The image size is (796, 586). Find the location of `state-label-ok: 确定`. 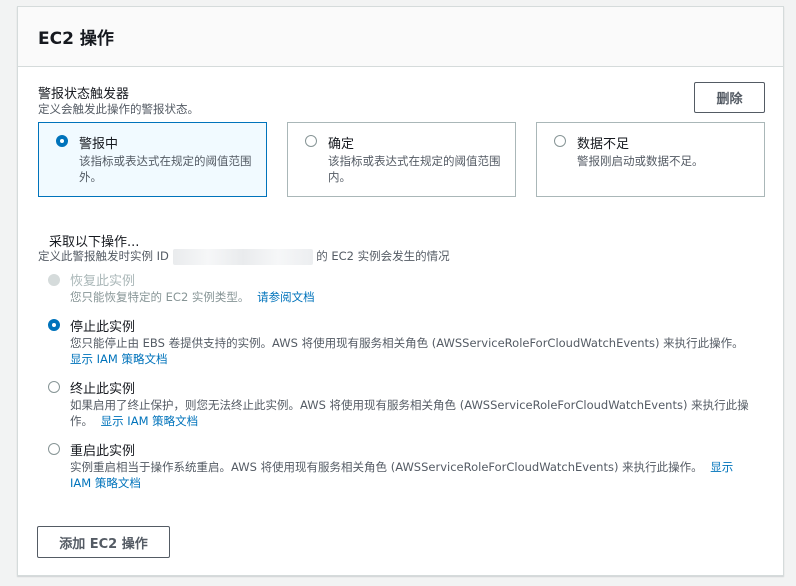

state-label-ok: 确定 is located at coordinates (341, 144).